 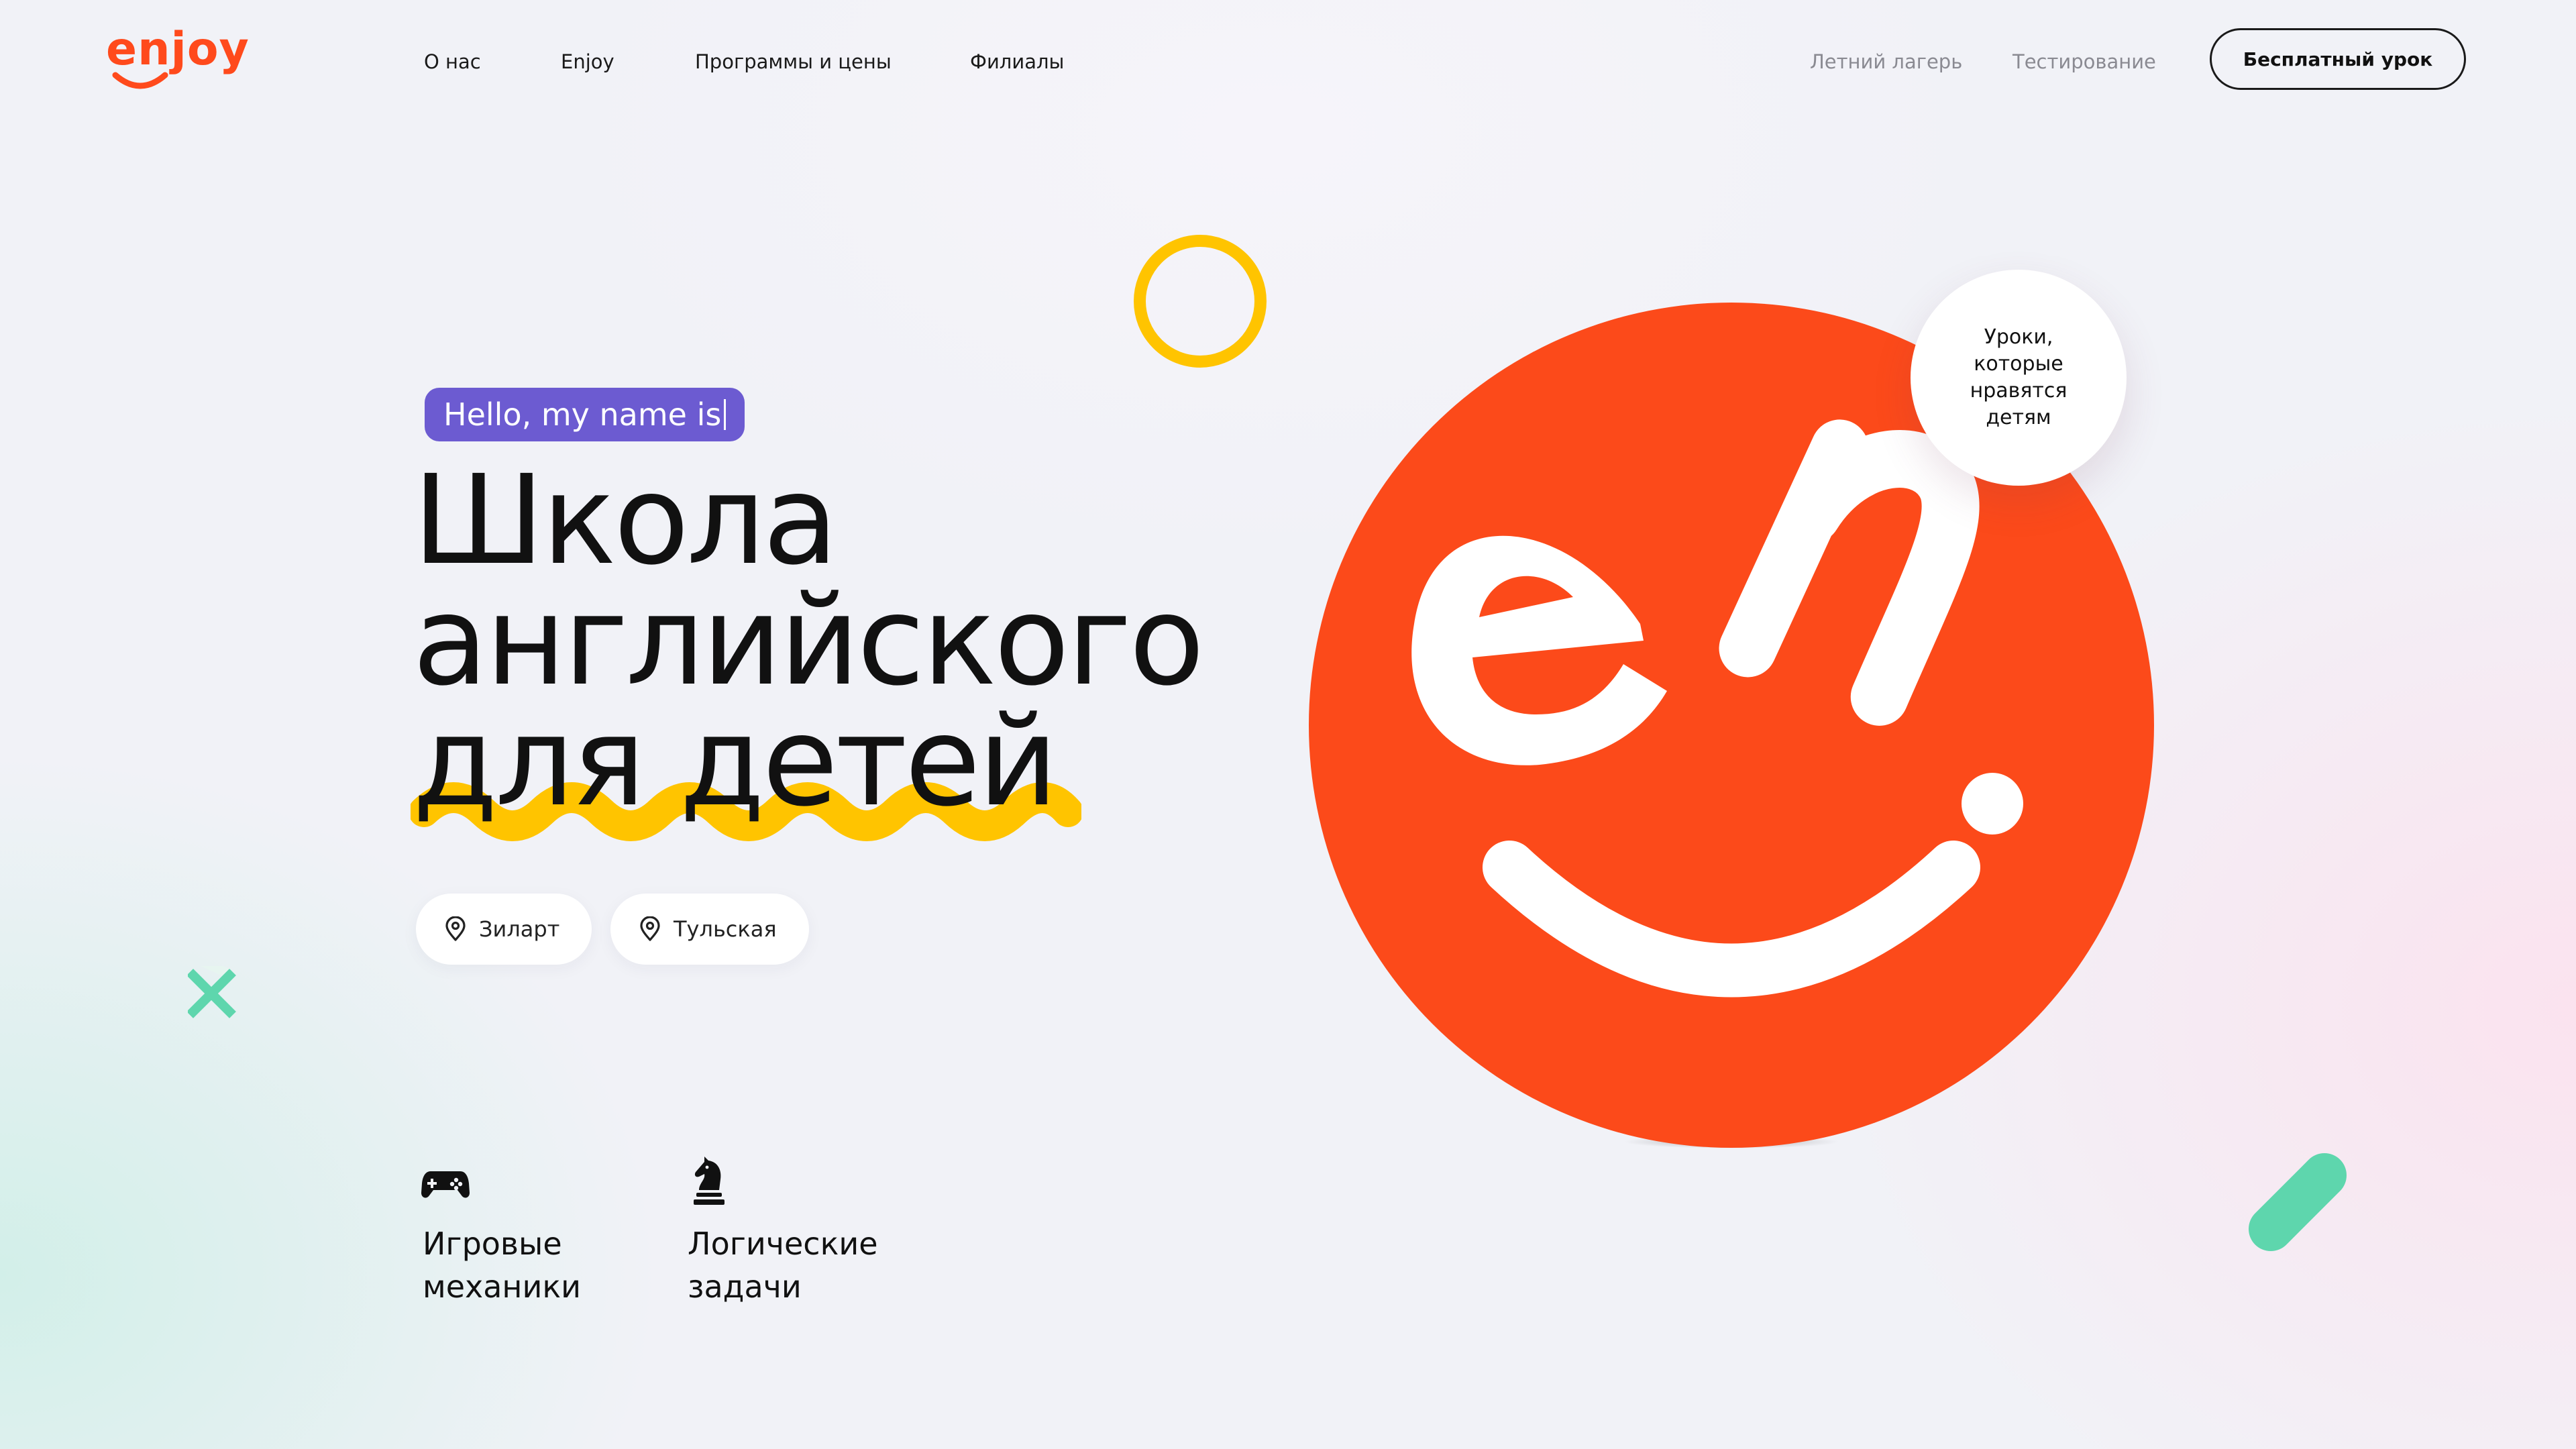 I want to click on logo-wordmark: enjoy, so click(x=178, y=49).